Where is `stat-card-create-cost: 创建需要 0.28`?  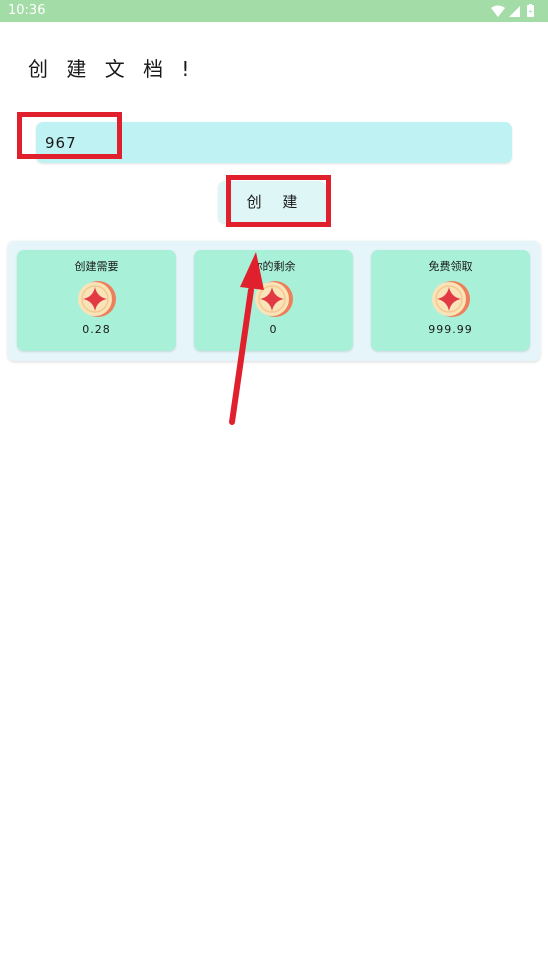 stat-card-create-cost: 创建需要 0.28 is located at coordinates (96, 300).